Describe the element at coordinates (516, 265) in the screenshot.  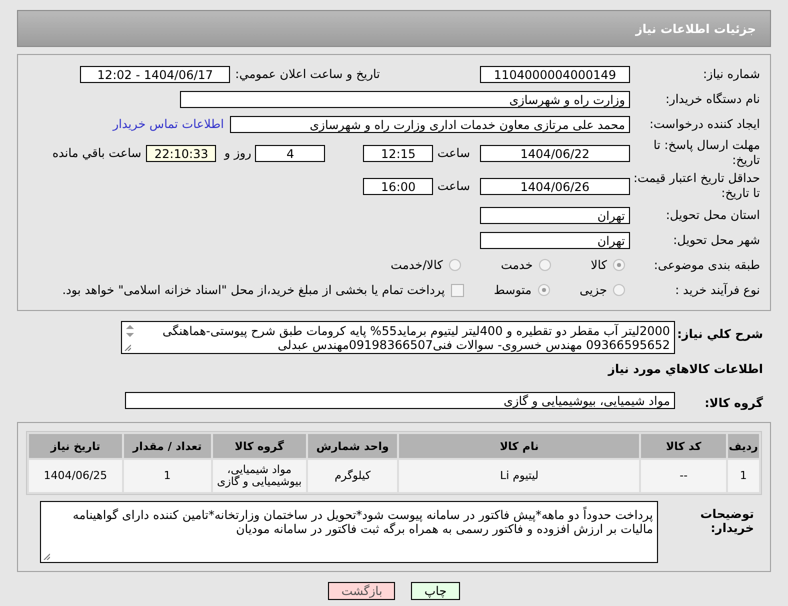
I see `option-label: خدمت` at that location.